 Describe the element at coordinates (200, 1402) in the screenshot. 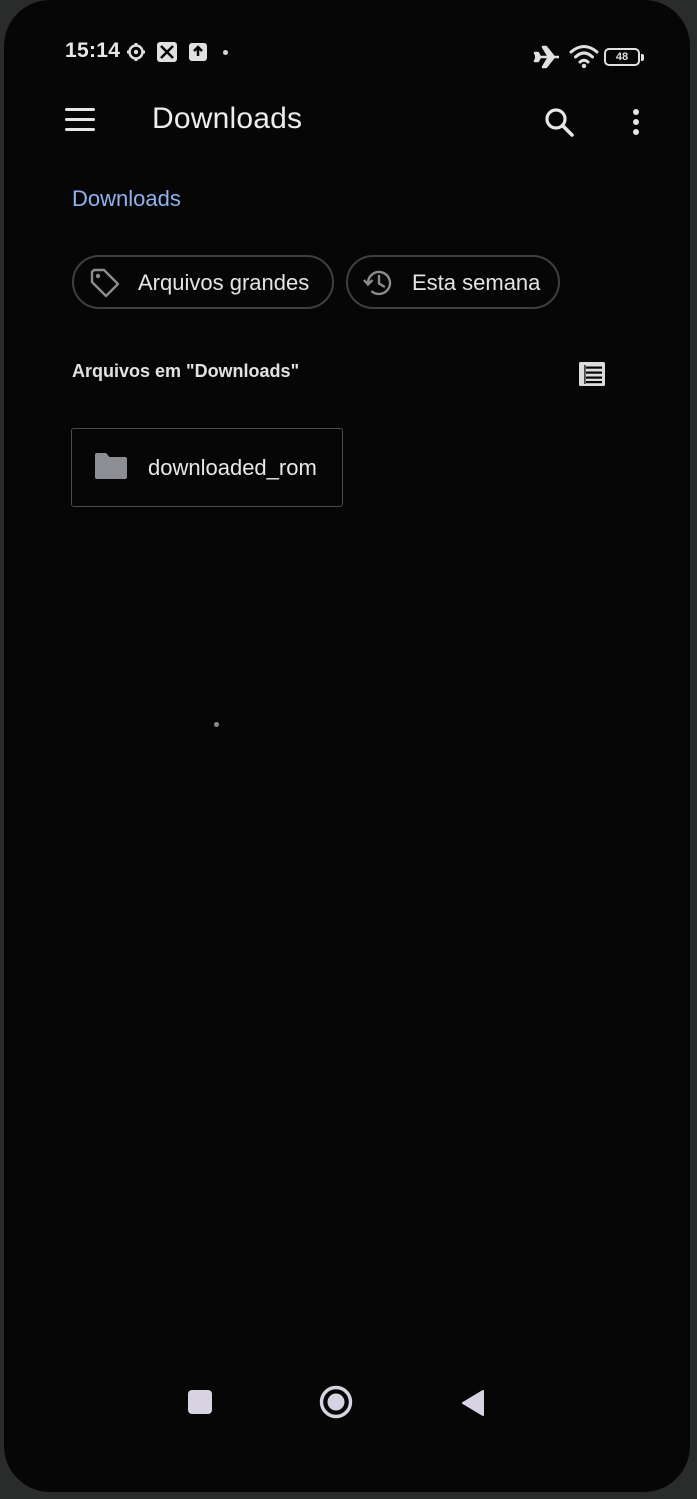

I see `recents-square-icon` at that location.